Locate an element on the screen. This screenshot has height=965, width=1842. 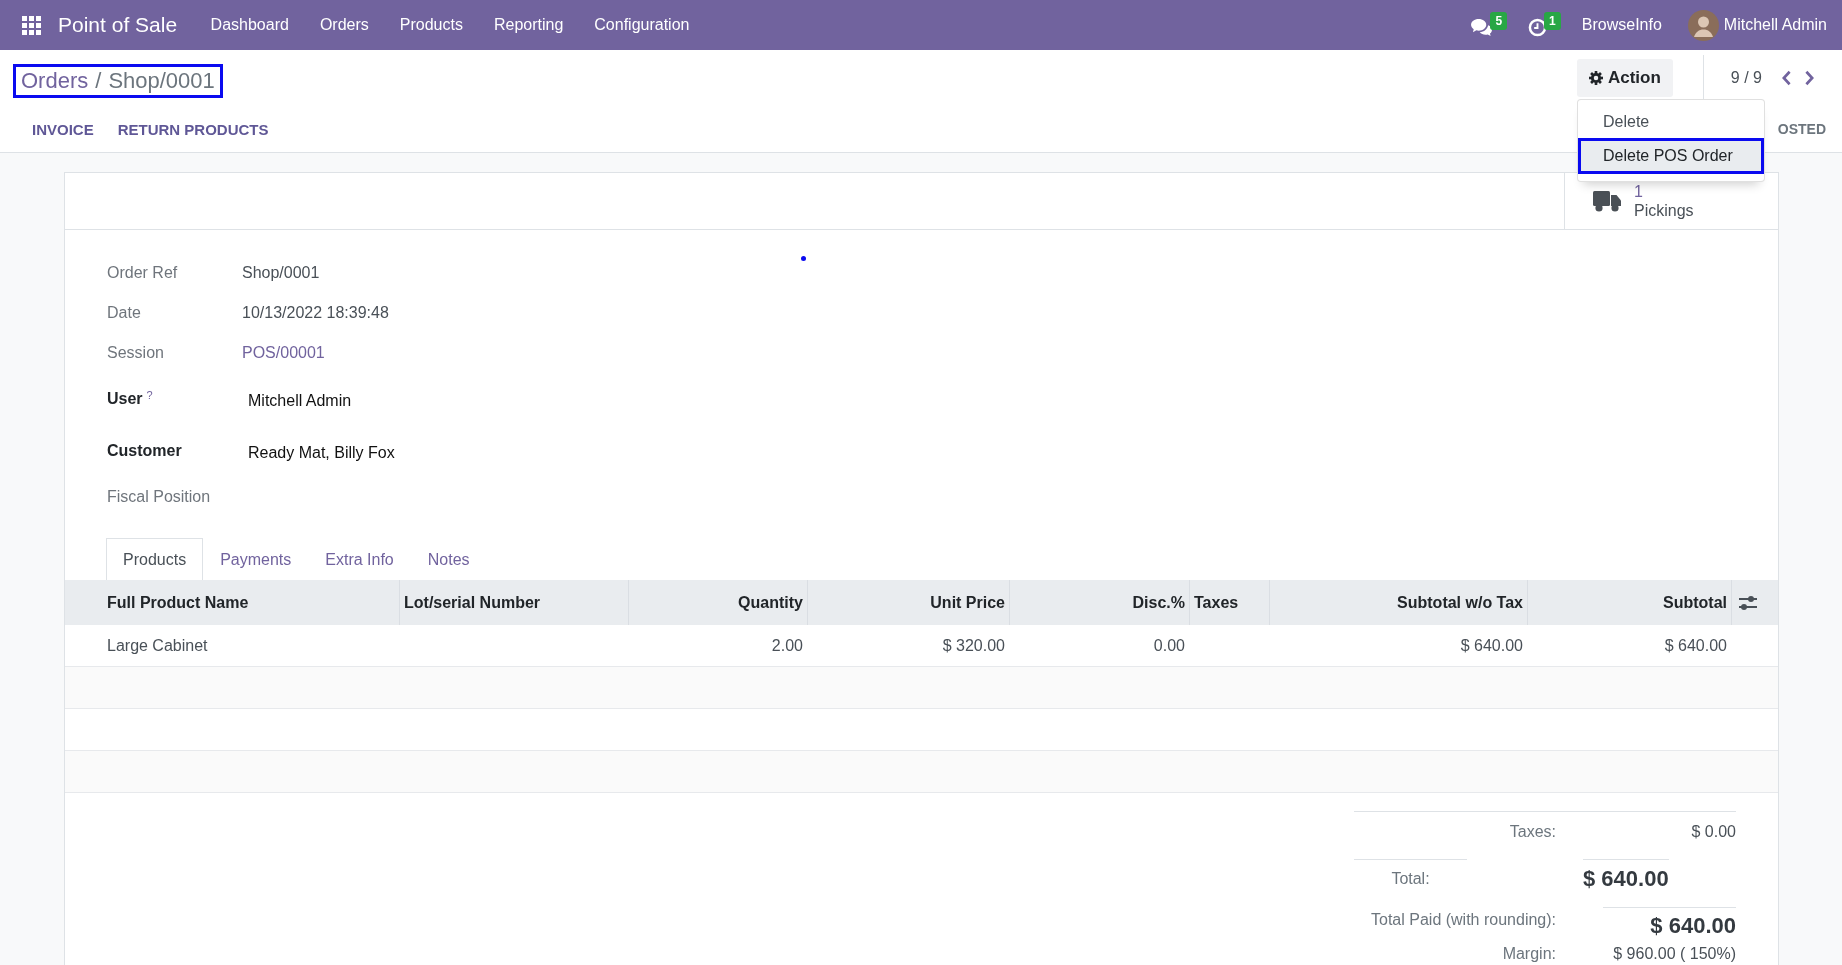
apps-grid-icon is located at coordinates (31, 25).